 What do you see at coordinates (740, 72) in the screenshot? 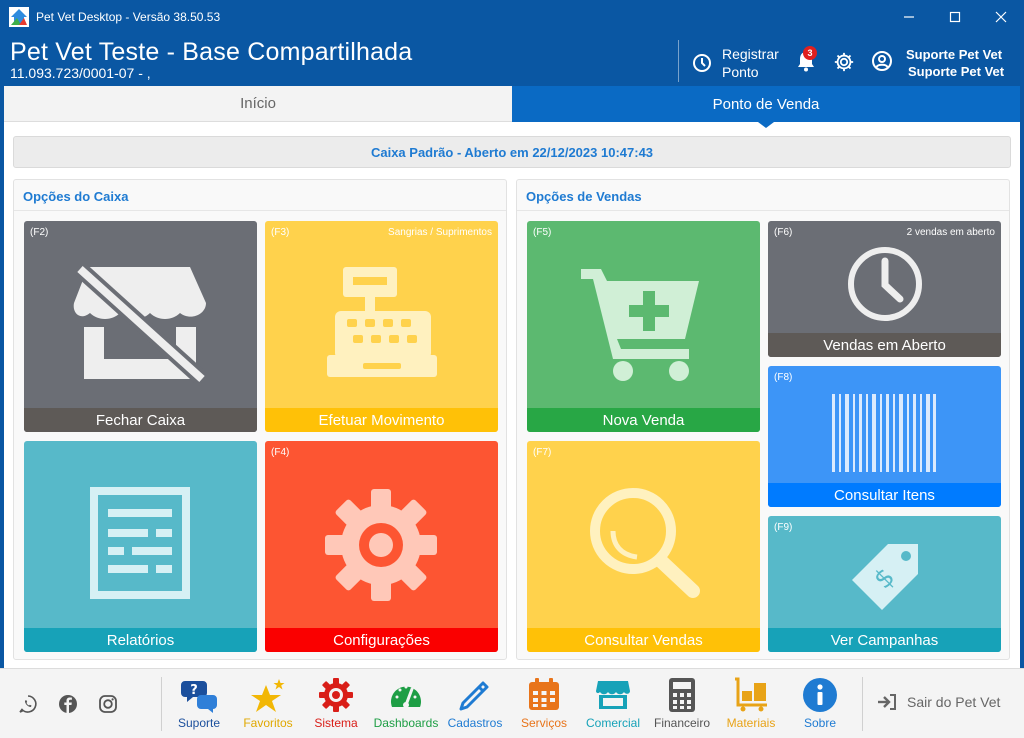
I see `register-line2: Ponto` at bounding box center [740, 72].